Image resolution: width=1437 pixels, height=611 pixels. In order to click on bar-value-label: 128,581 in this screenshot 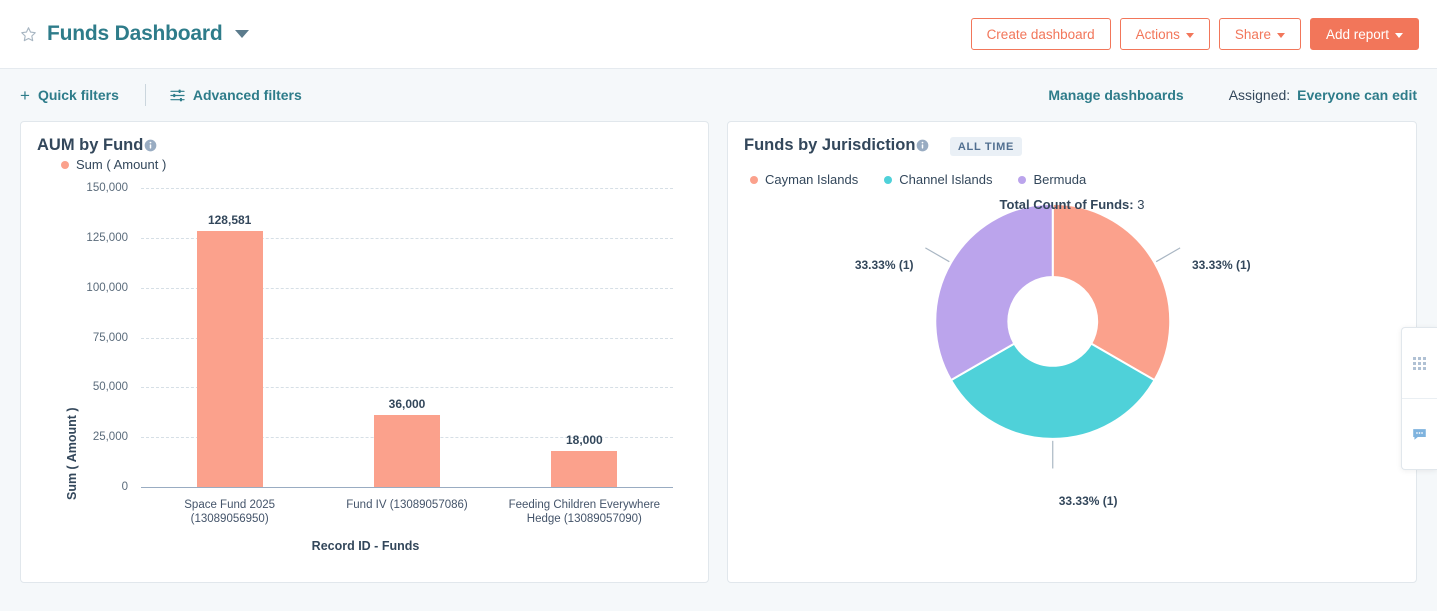, I will do `click(229, 219)`.